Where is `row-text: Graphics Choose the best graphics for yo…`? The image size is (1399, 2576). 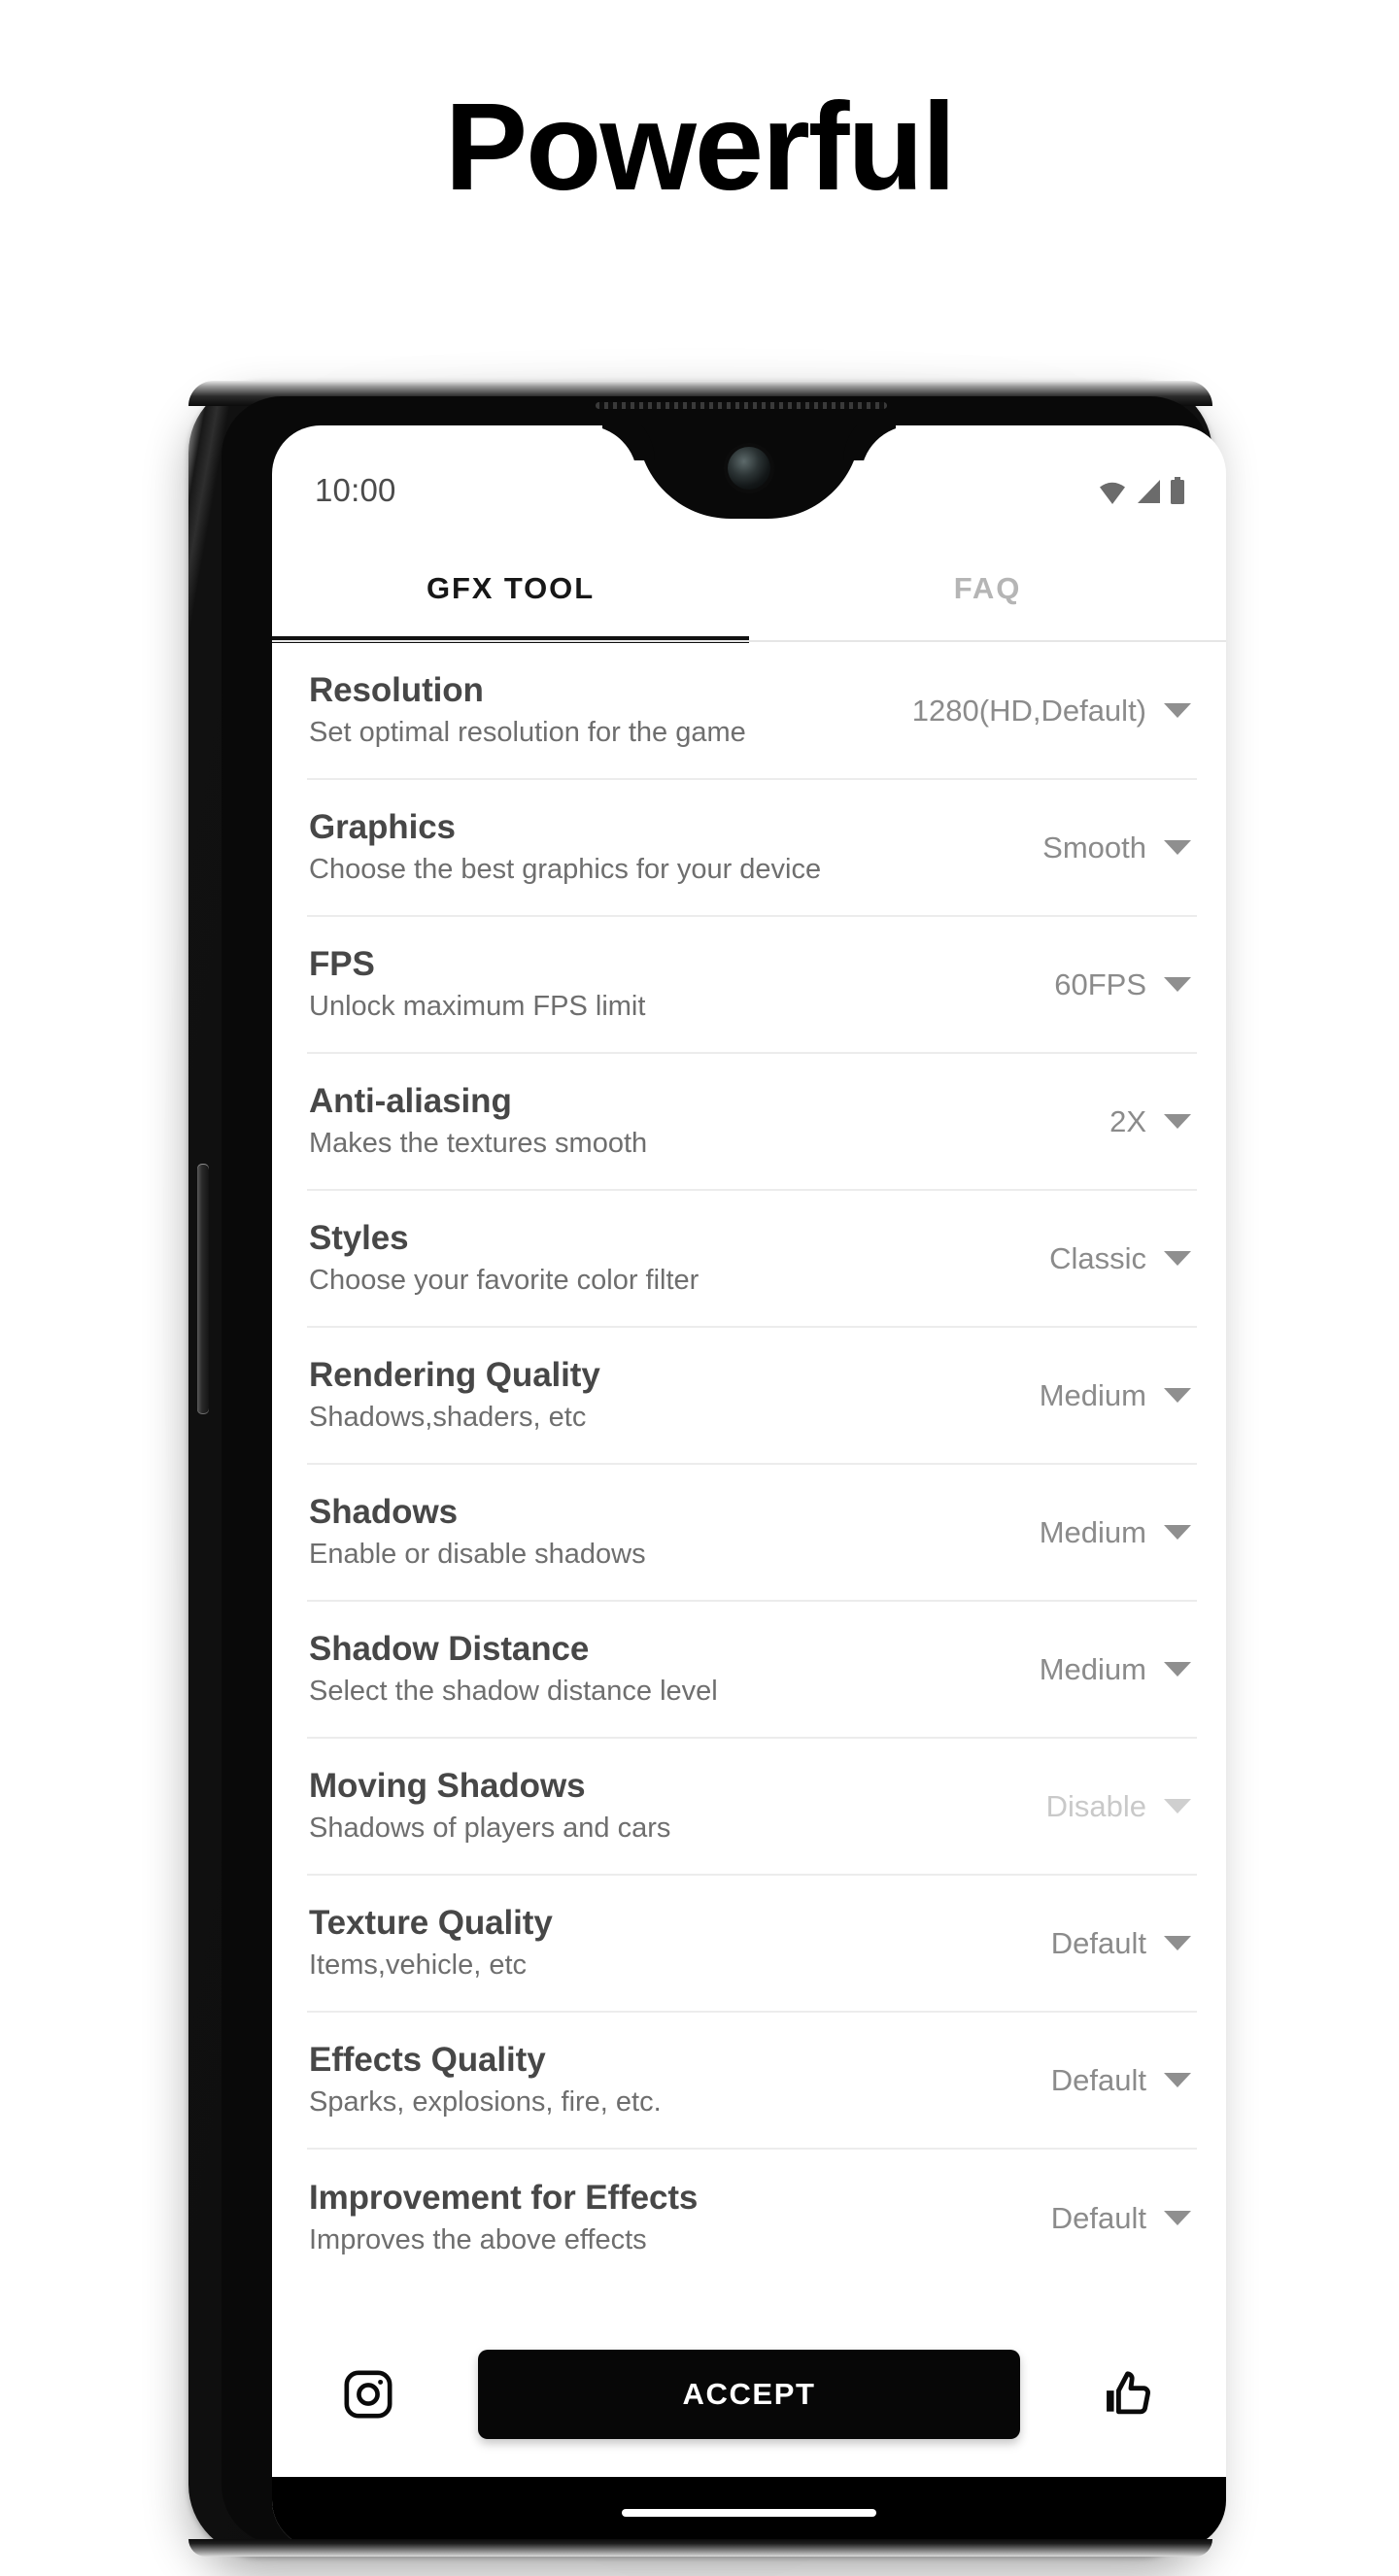
row-text: Graphics Choose the best graphics for yo… is located at coordinates (565, 846).